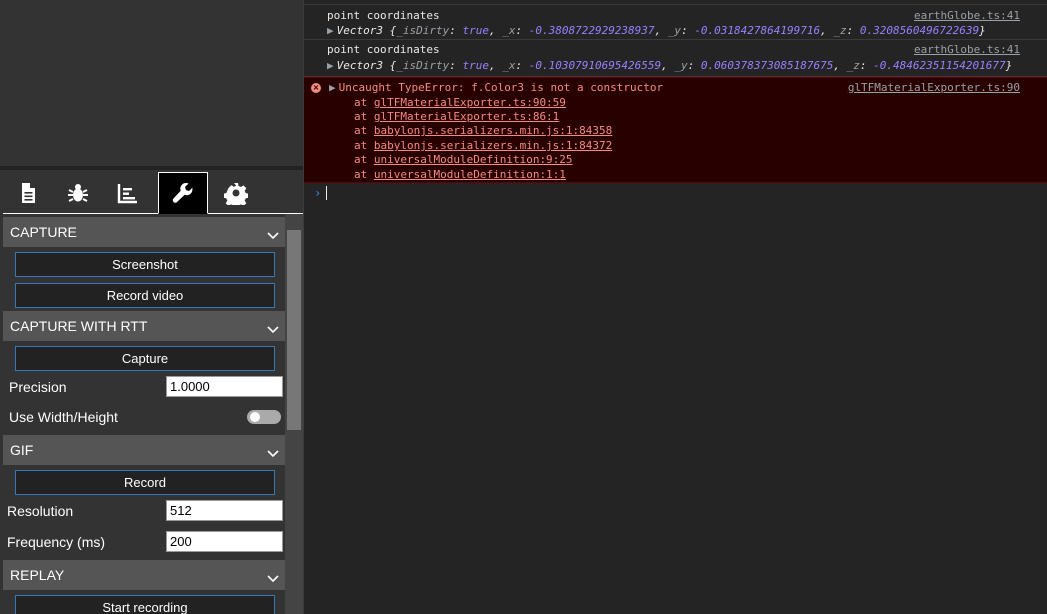  I want to click on tab-settings, so click(236, 193).